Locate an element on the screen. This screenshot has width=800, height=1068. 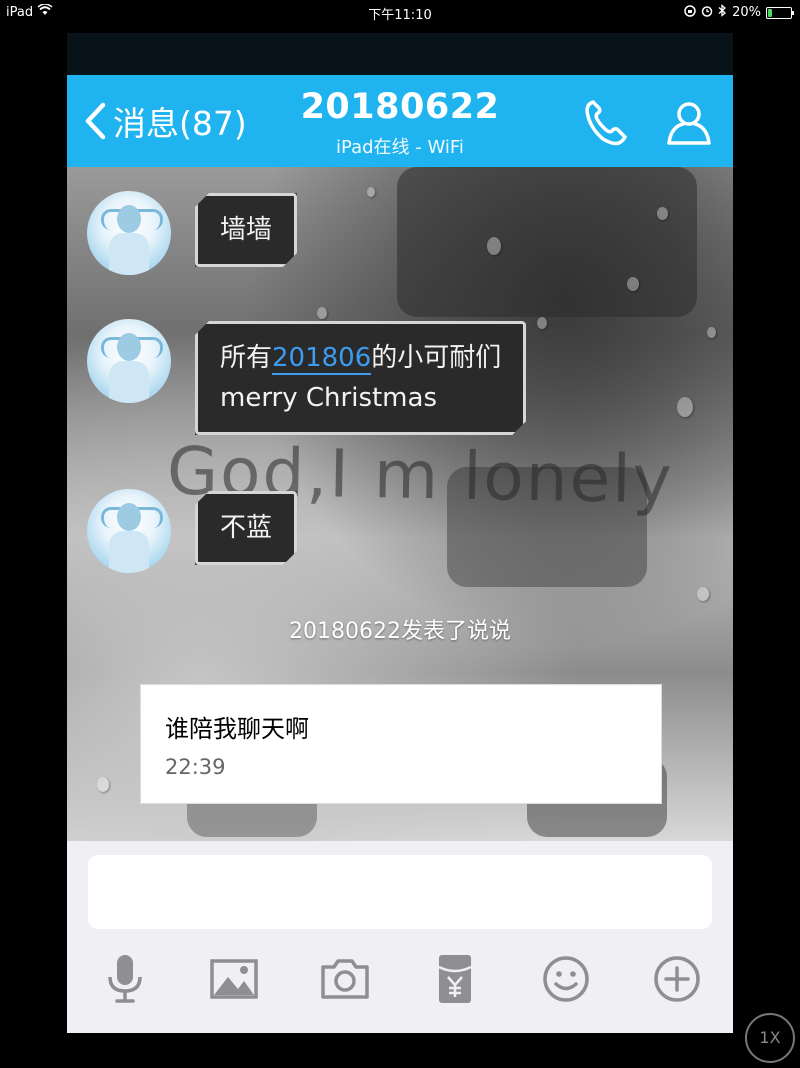
message-input is located at coordinates (400, 892).